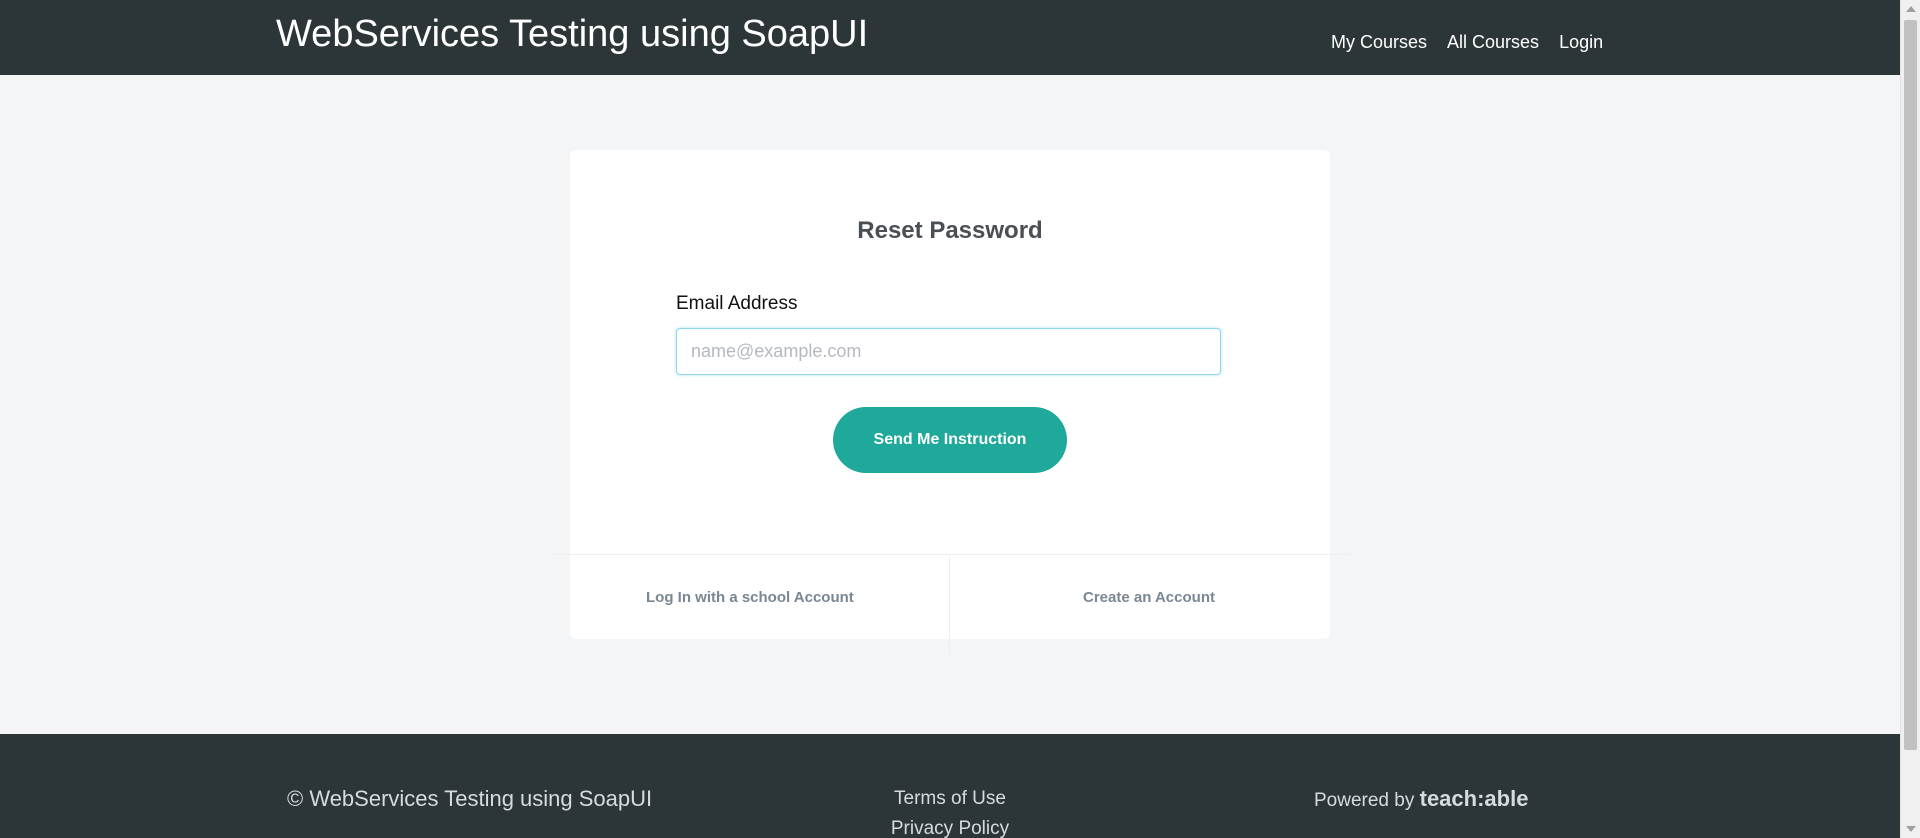 Image resolution: width=1920 pixels, height=838 pixels. What do you see at coordinates (950, 440) in the screenshot?
I see `send-instruction-button: Send Me Instruction` at bounding box center [950, 440].